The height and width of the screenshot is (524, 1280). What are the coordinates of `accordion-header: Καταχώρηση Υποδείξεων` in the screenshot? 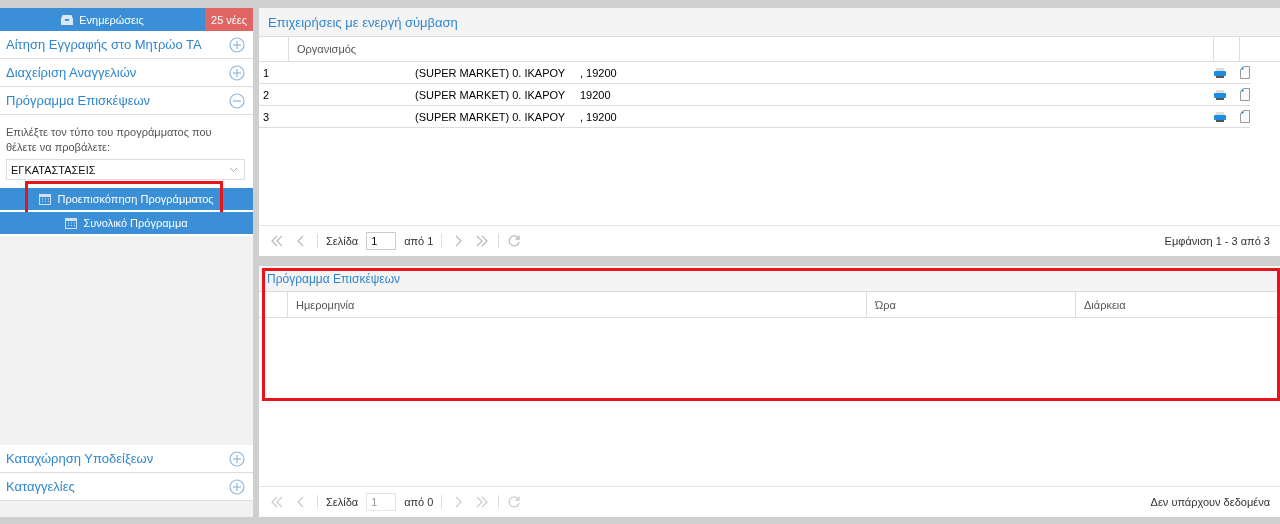 It's located at (126, 459).